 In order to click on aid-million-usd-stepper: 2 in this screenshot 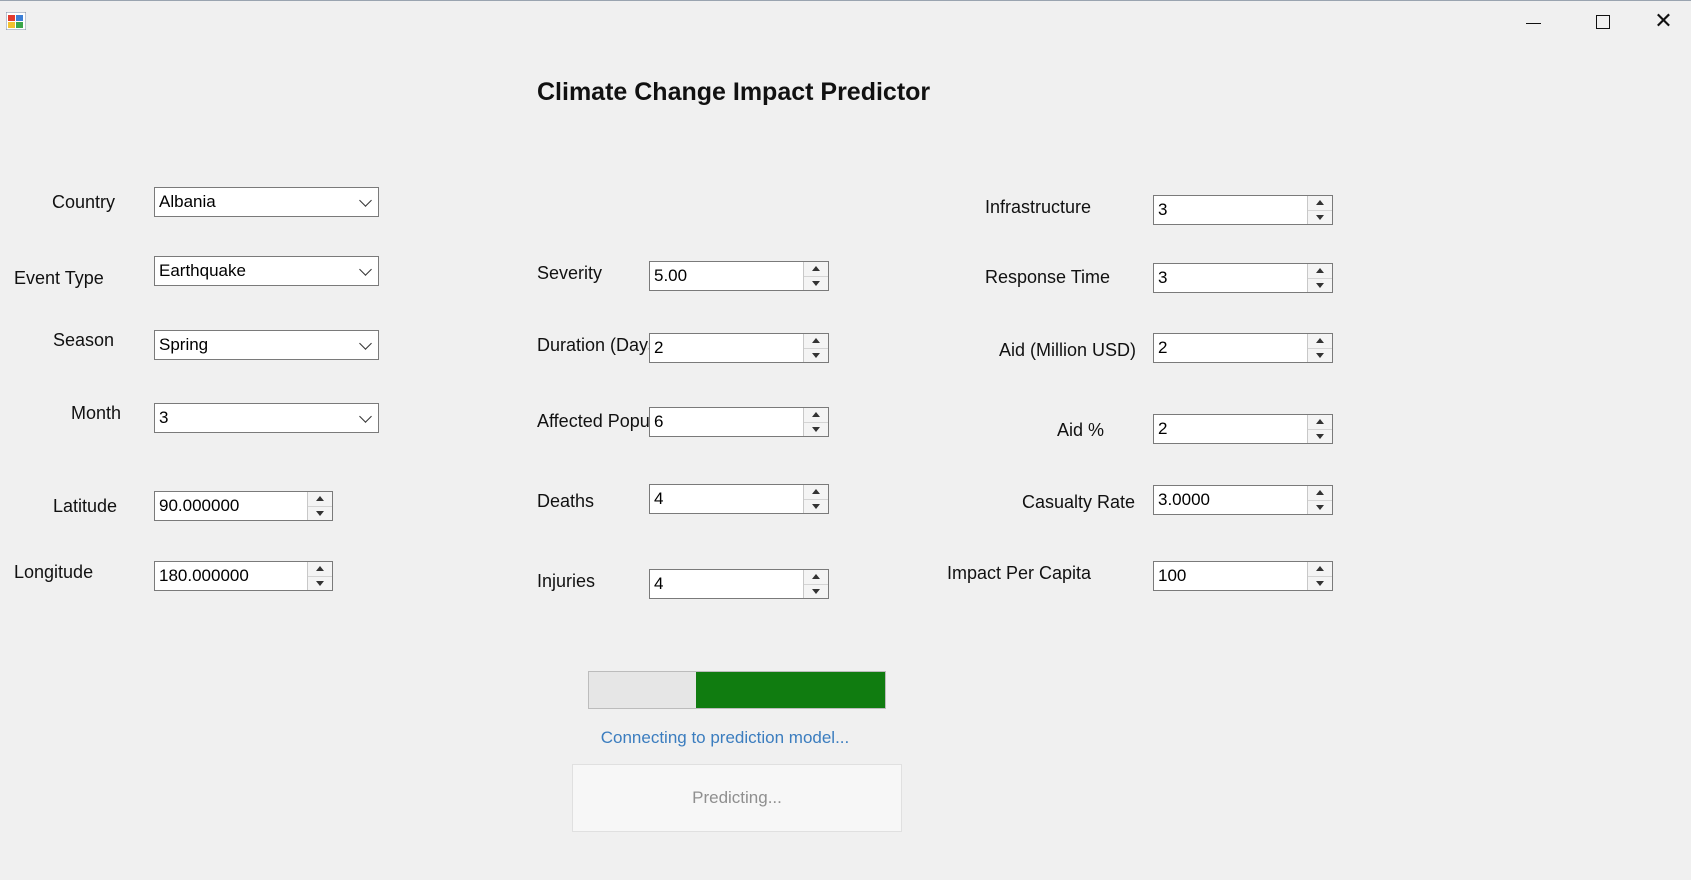, I will do `click(1243, 348)`.